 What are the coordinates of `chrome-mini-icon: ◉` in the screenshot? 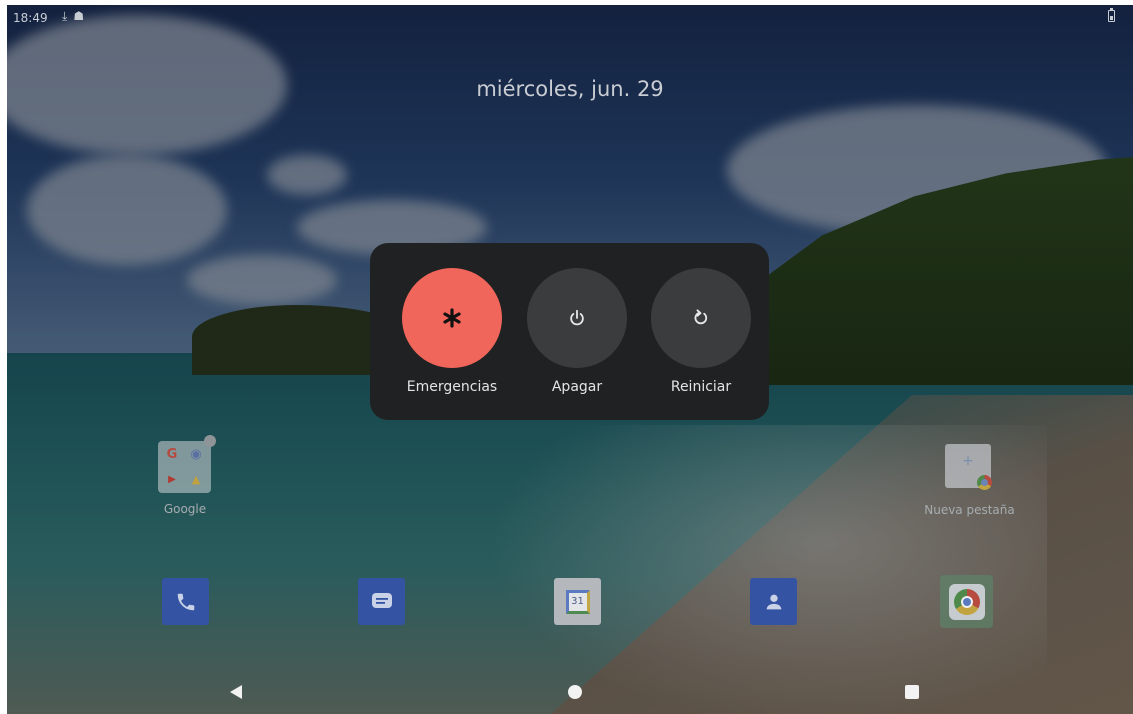 It's located at (196, 454).